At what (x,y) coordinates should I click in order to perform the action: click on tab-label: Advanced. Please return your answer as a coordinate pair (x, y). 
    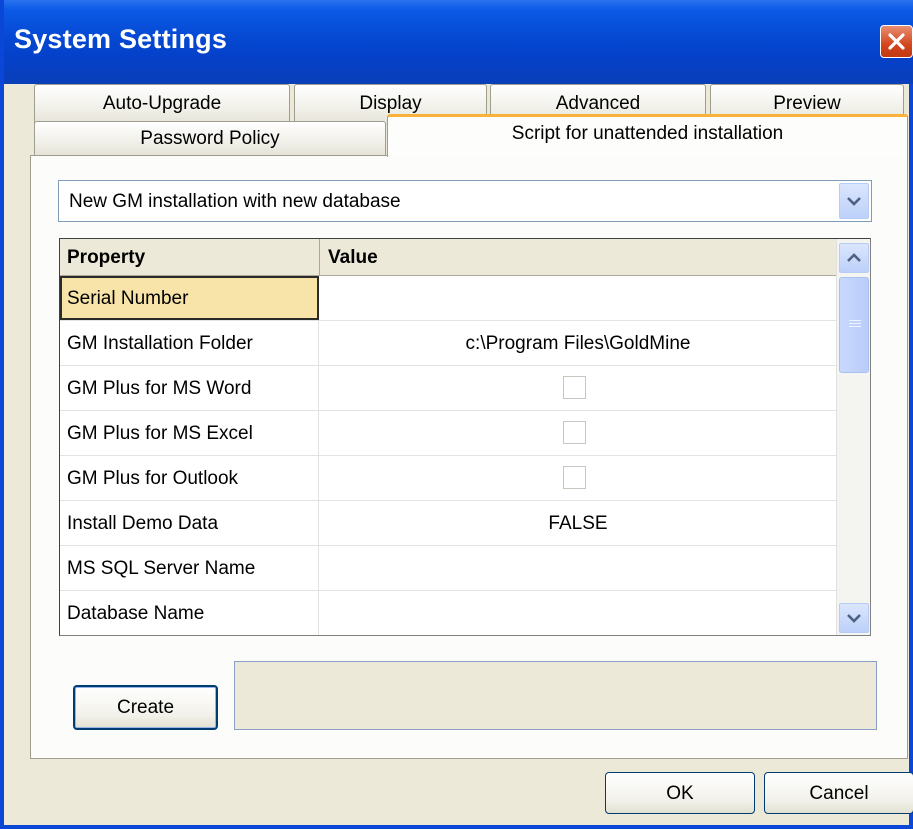
    Looking at the image, I should click on (598, 103).